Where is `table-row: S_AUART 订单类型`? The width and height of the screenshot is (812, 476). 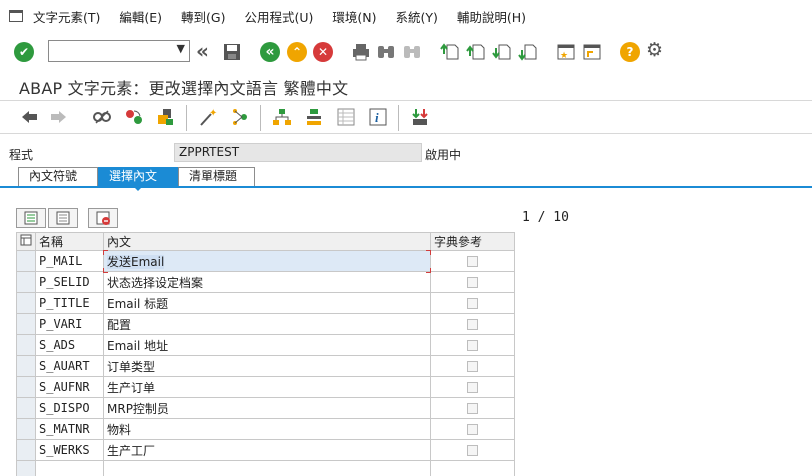 table-row: S_AUART 订单类型 is located at coordinates (265, 366).